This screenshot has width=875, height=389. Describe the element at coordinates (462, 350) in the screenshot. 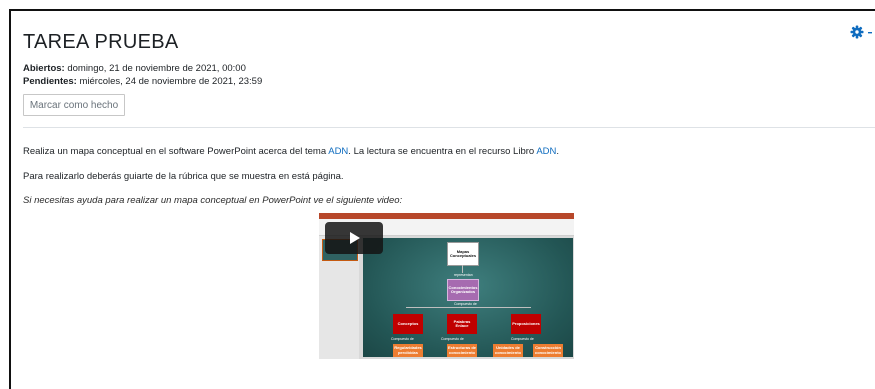

I see `slide-level3-box: Estructuras de conocimiento` at that location.